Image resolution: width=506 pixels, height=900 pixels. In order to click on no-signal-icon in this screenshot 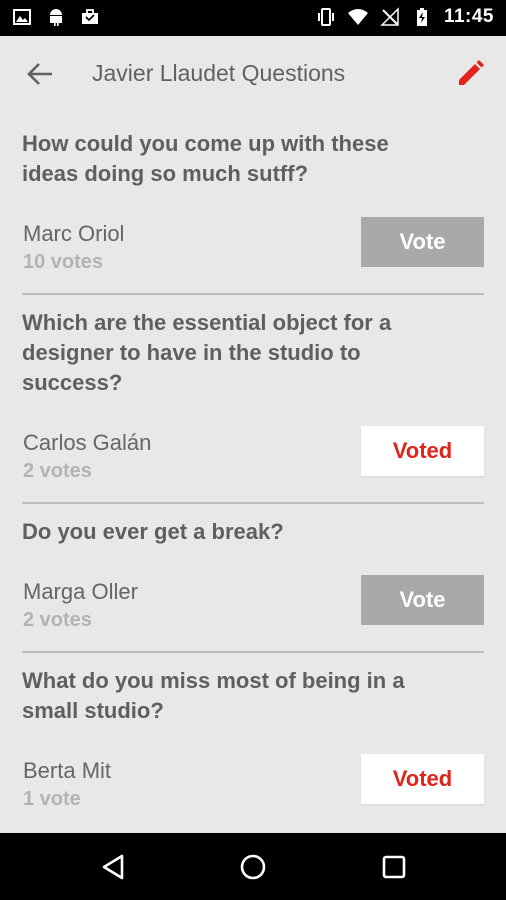, I will do `click(389, 16)`.